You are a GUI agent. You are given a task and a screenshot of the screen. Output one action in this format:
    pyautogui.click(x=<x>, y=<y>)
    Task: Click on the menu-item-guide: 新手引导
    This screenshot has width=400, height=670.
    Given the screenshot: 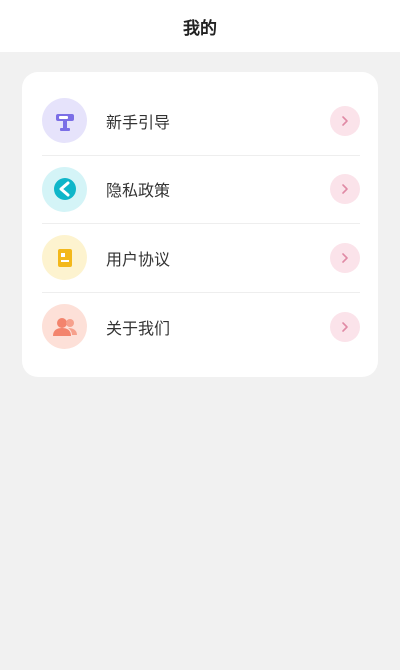 What is the action you would take?
    pyautogui.click(x=201, y=121)
    